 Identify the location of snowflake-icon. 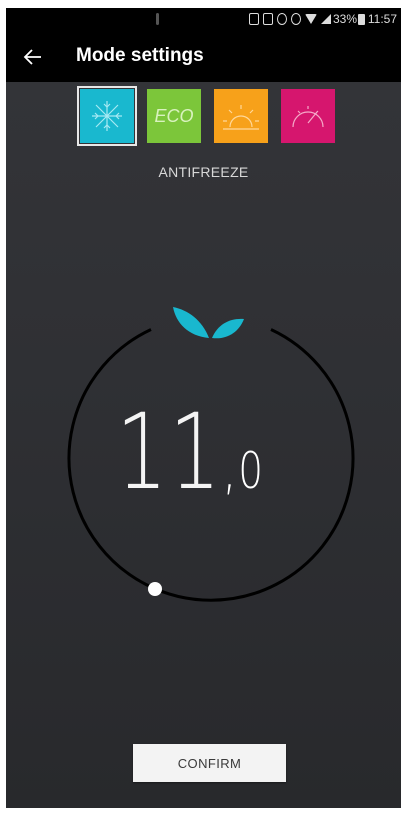
(107, 116).